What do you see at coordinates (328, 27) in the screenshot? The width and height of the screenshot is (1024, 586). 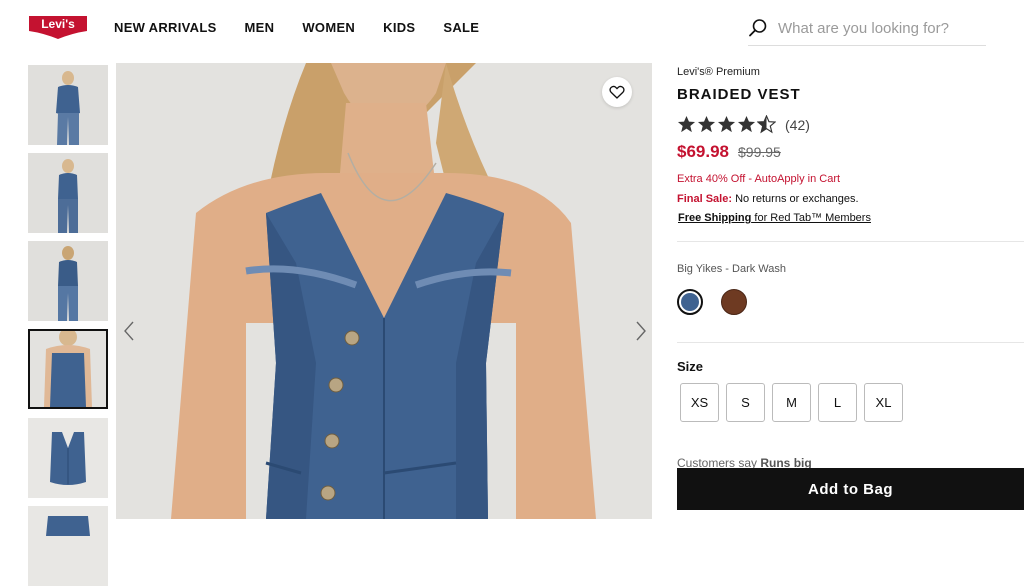 I see `nav-women: WOMEN` at bounding box center [328, 27].